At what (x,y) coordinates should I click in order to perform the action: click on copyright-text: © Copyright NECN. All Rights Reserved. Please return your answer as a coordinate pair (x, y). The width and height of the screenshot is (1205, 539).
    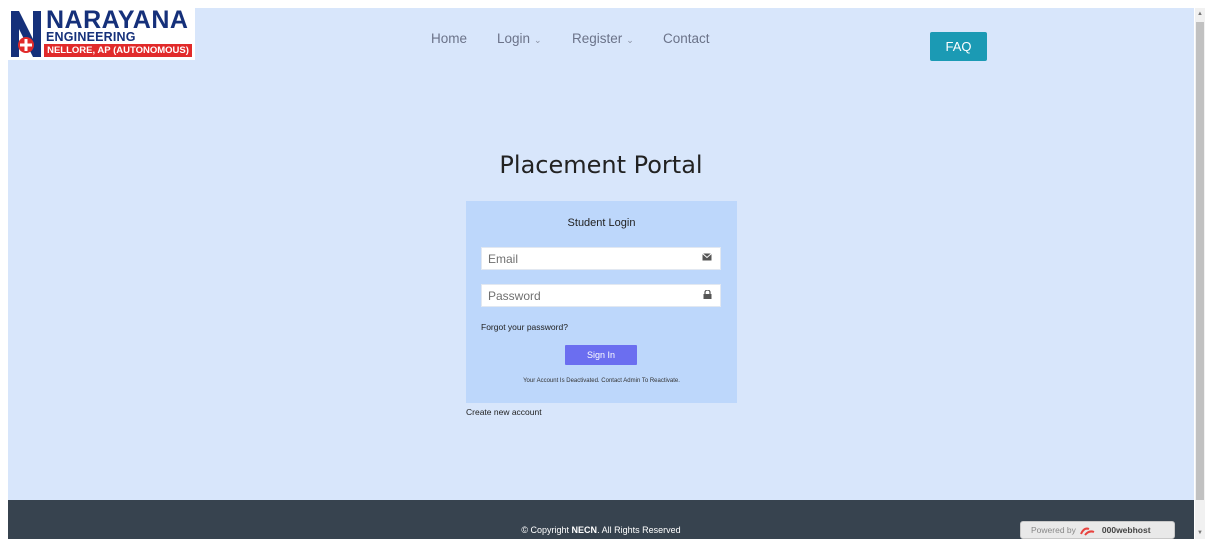
    Looking at the image, I should click on (601, 530).